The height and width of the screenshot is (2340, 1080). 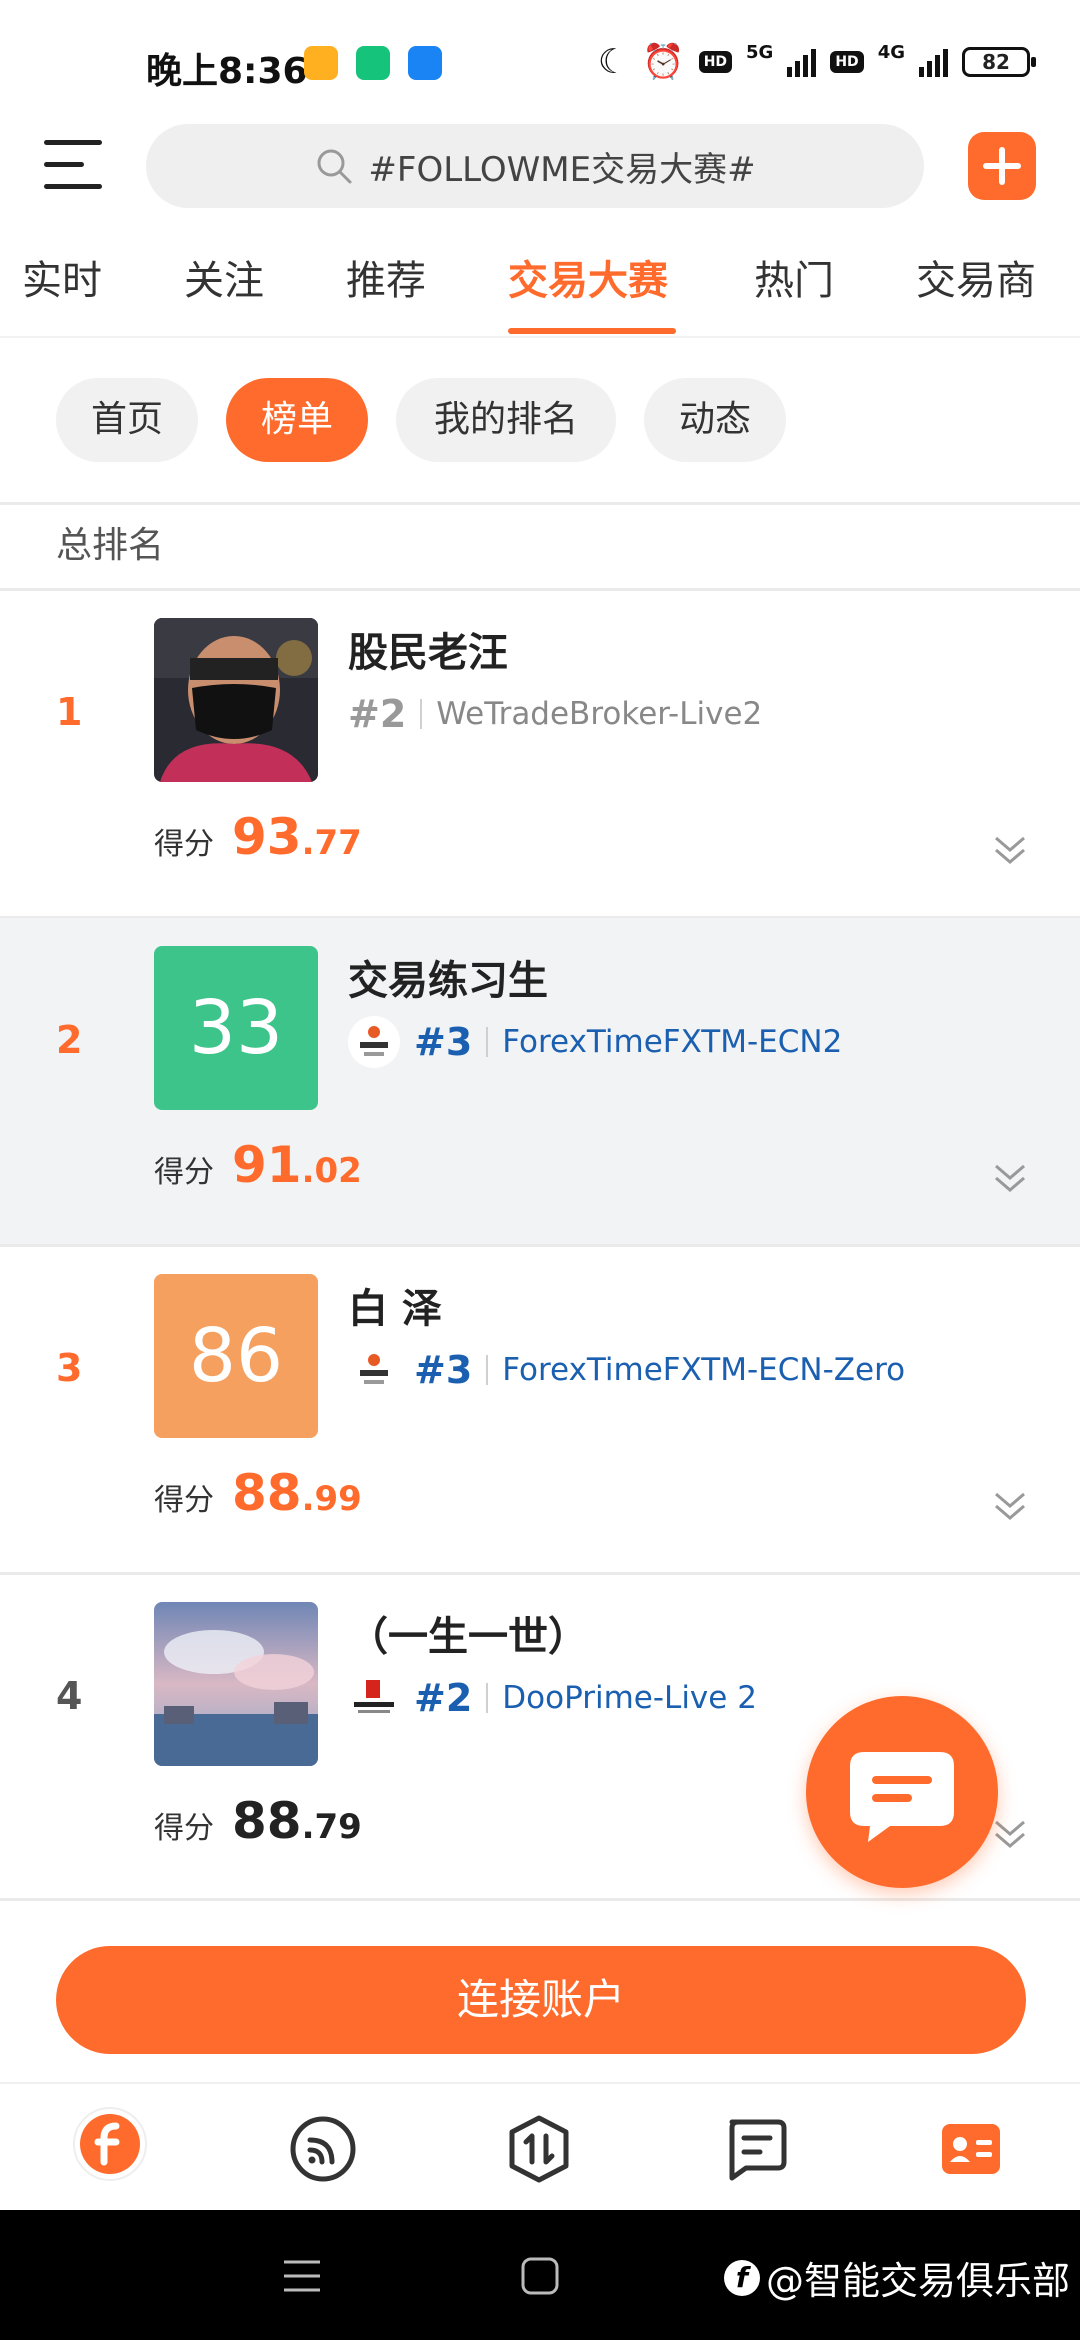 What do you see at coordinates (443, 1698) in the screenshot?
I see `broker-rank: #2` at bounding box center [443, 1698].